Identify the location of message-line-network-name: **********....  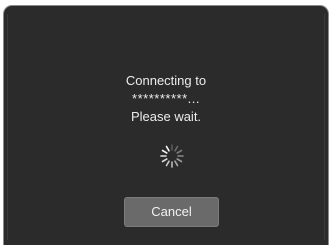
(166, 98).